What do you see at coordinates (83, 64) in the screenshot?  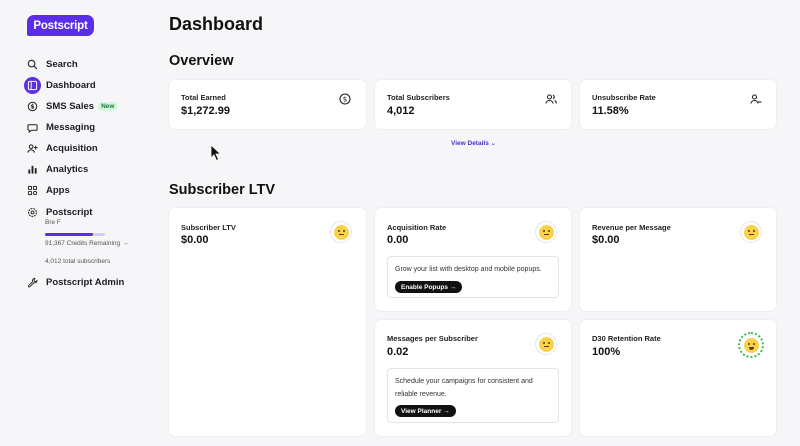 I see `sidebar-item-search: Search` at bounding box center [83, 64].